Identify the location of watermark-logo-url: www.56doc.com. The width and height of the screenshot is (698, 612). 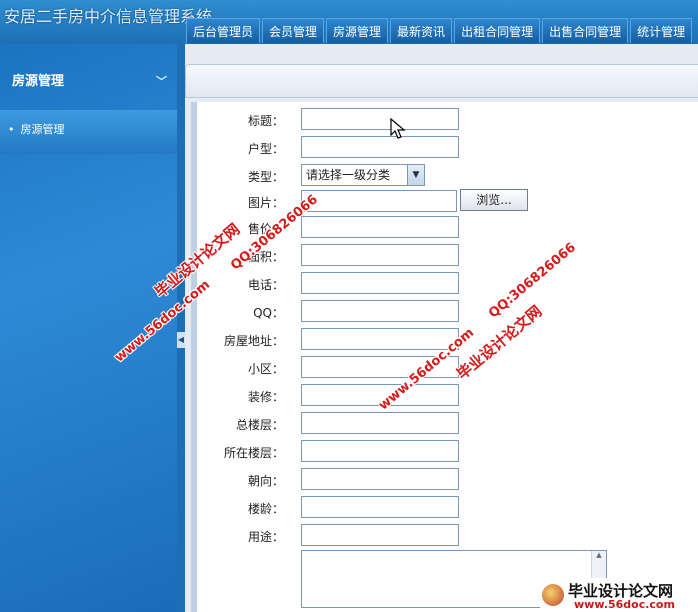
(624, 604).